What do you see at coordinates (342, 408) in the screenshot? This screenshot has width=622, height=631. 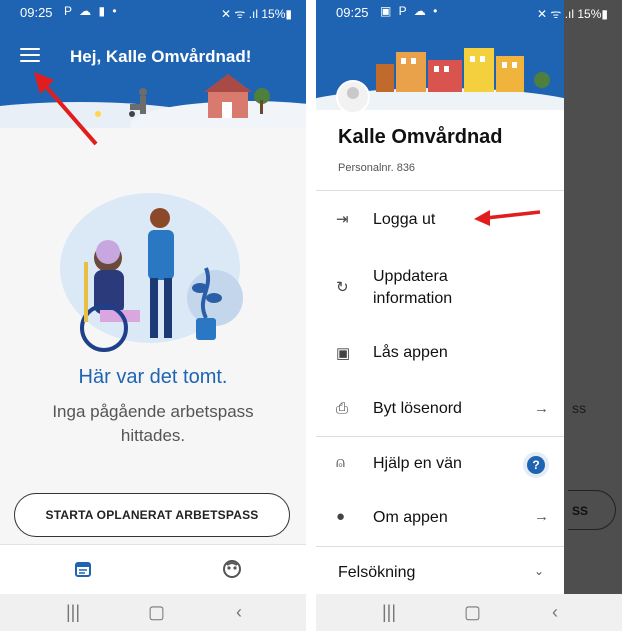 I see `password-icon: ⎙` at bounding box center [342, 408].